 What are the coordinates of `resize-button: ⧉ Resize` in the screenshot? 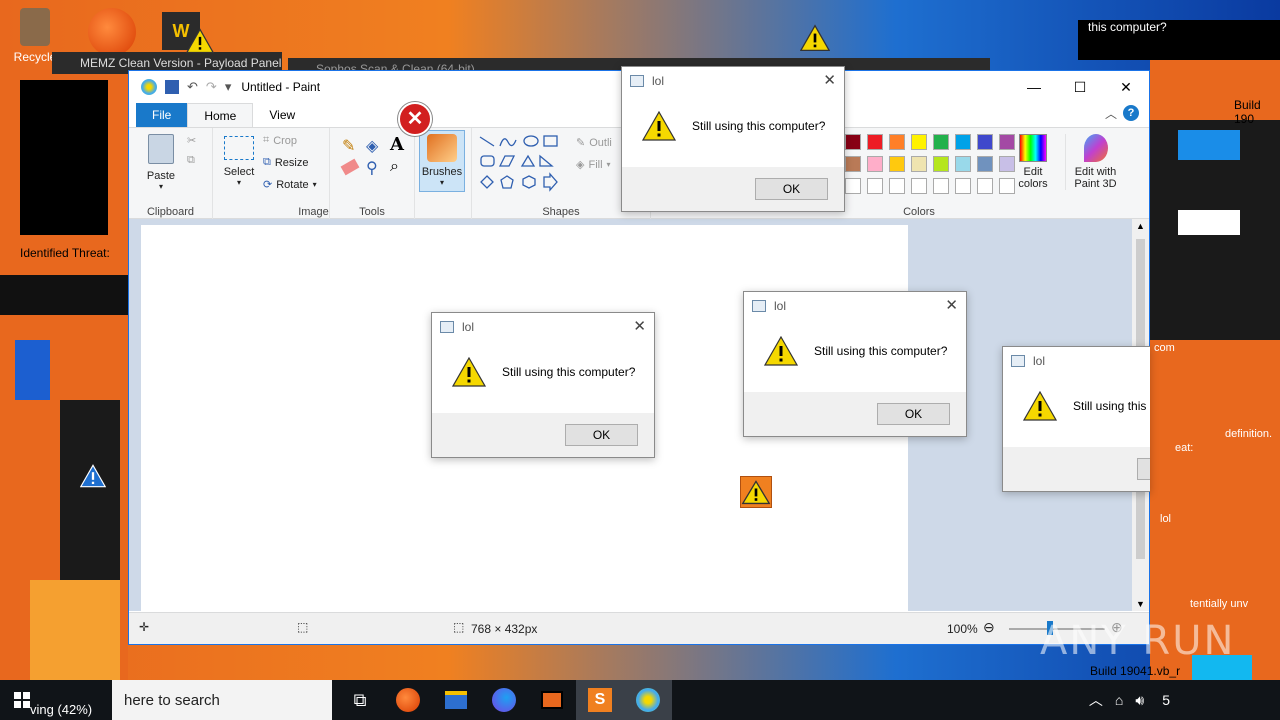 It's located at (285, 162).